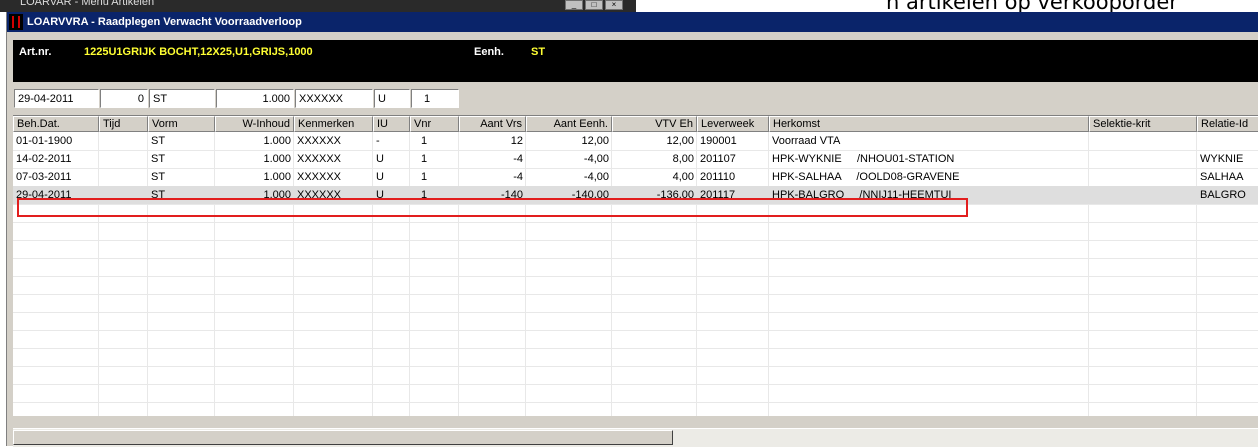  Describe the element at coordinates (392, 98) in the screenshot. I see `filter-iu-input` at that location.